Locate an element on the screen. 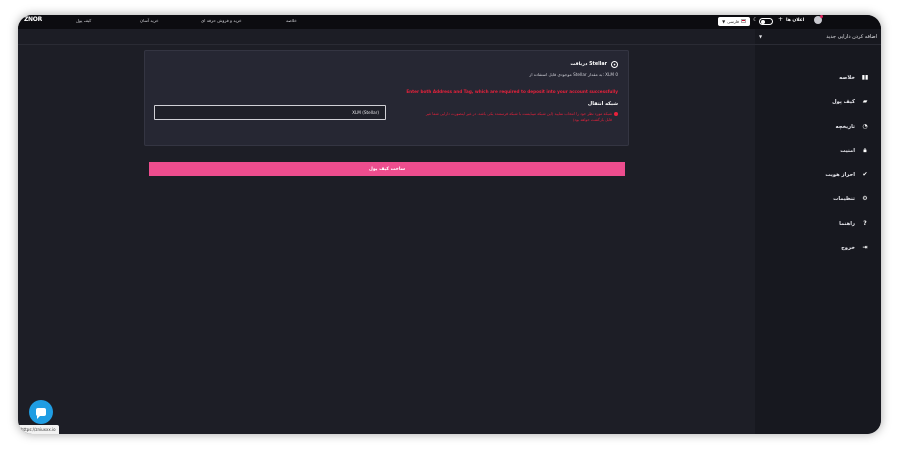 Image resolution: width=900 pixels, height=450 pixels. chat-icon is located at coordinates (41, 413).